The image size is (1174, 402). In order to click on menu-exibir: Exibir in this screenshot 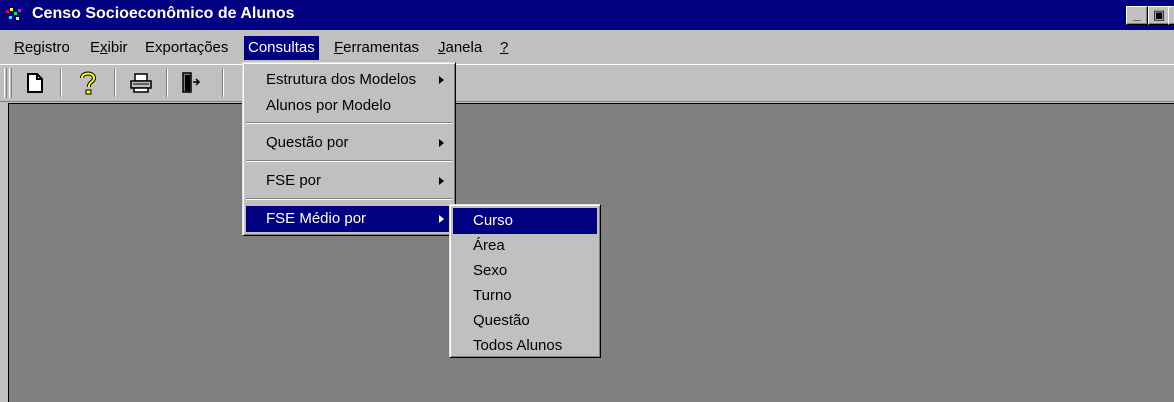, I will do `click(109, 48)`.